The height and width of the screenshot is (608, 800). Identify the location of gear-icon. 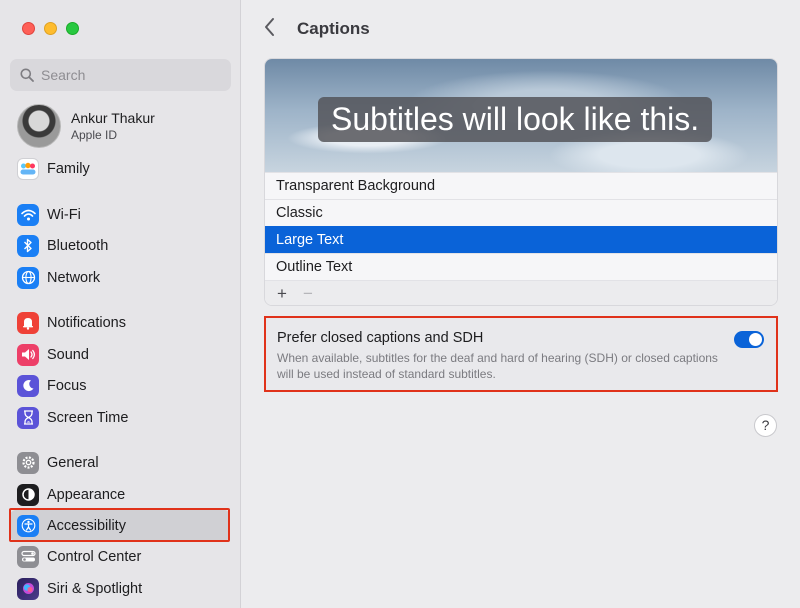
(28, 462).